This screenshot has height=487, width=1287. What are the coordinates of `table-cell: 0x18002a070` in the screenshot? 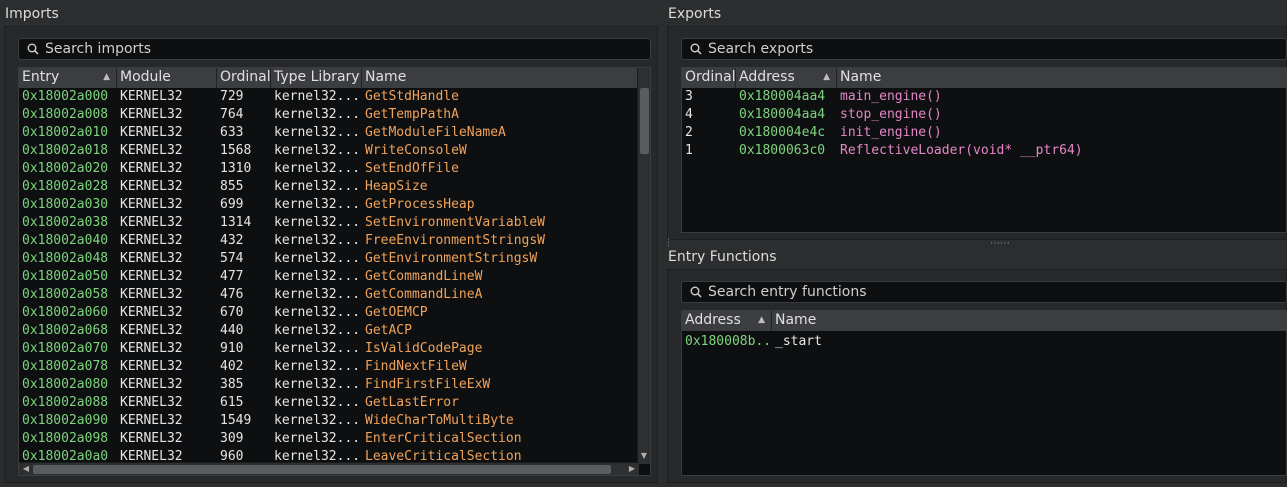 It's located at (65, 348).